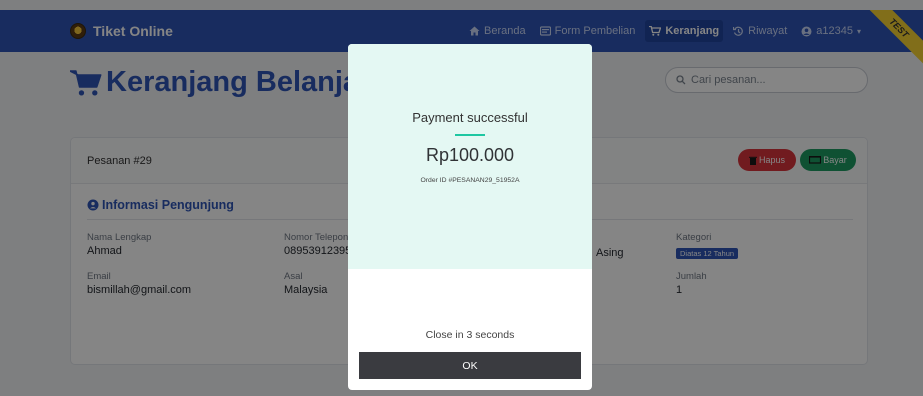 The height and width of the screenshot is (396, 923). I want to click on payment-amount: Rp100.000, so click(470, 155).